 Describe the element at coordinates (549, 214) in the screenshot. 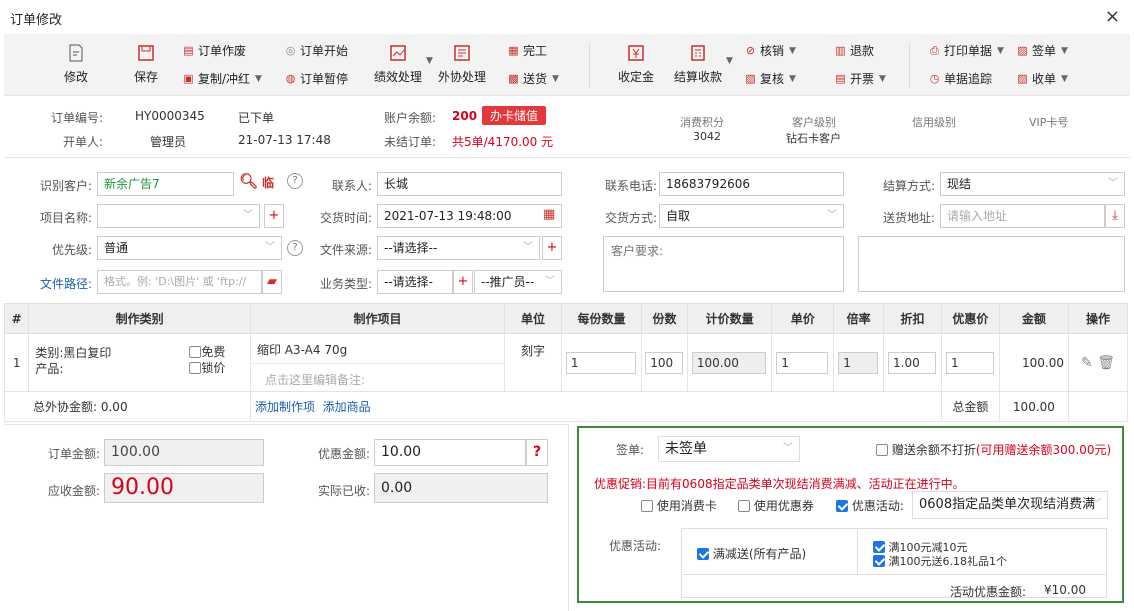

I see `calendar-icon: ▦` at that location.